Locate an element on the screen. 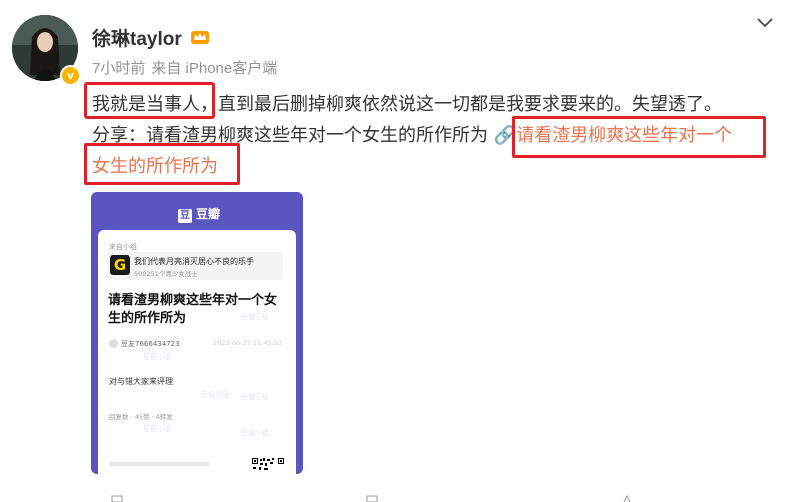 The height and width of the screenshot is (502, 800). group-g-icon: G is located at coordinates (120, 265).